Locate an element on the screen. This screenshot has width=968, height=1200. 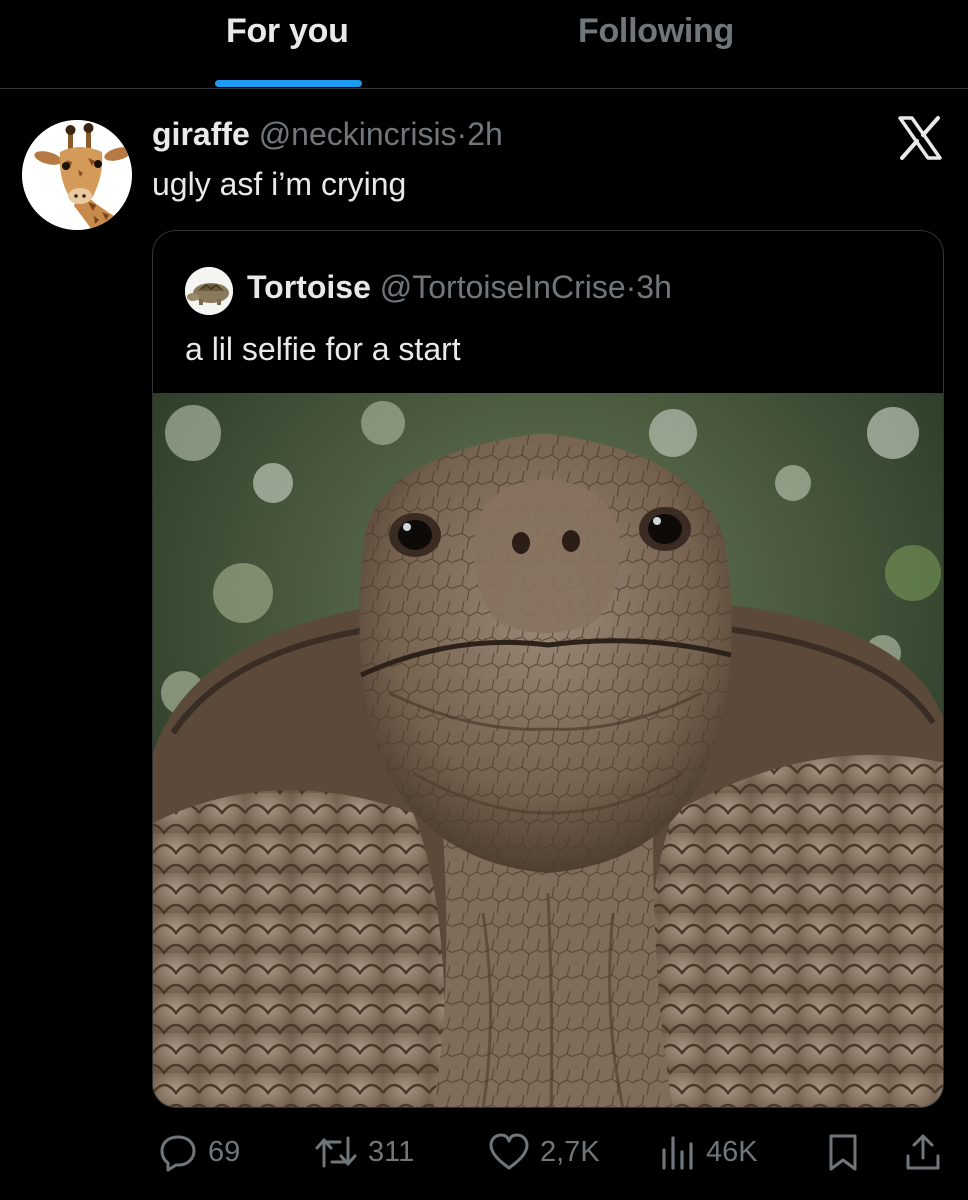
reply-count: 69 is located at coordinates (224, 1151).